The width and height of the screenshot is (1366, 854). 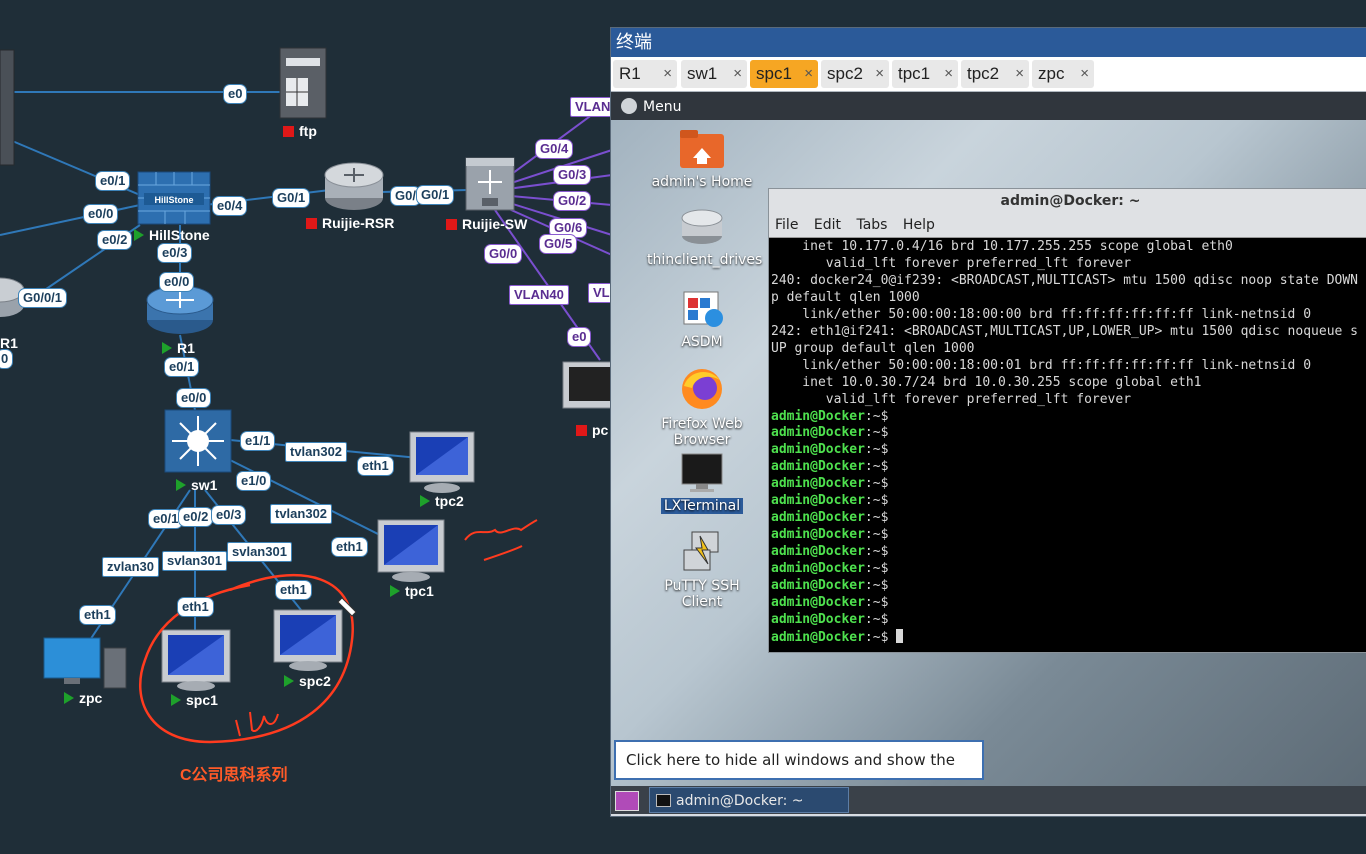 I want to click on tab-tpc2: tpc2 ×, so click(x=995, y=74).